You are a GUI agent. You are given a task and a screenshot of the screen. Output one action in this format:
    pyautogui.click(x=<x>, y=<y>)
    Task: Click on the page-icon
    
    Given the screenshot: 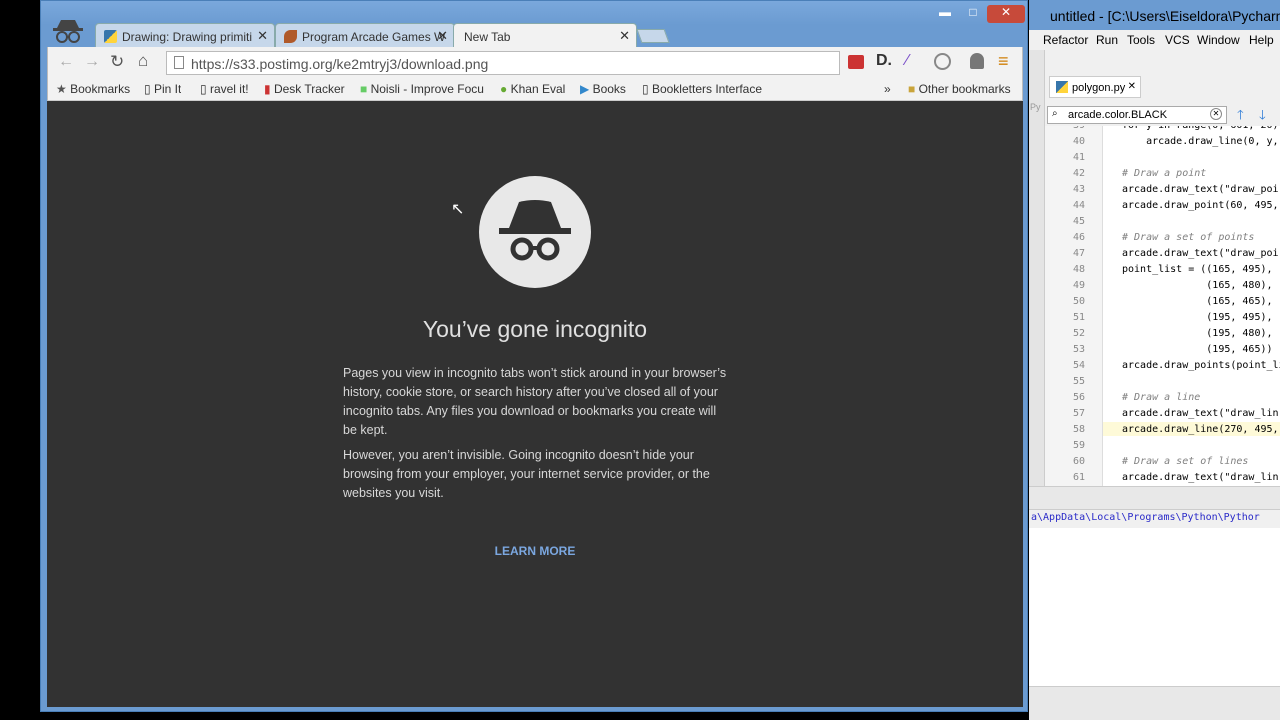 What is the action you would take?
    pyautogui.click(x=179, y=62)
    